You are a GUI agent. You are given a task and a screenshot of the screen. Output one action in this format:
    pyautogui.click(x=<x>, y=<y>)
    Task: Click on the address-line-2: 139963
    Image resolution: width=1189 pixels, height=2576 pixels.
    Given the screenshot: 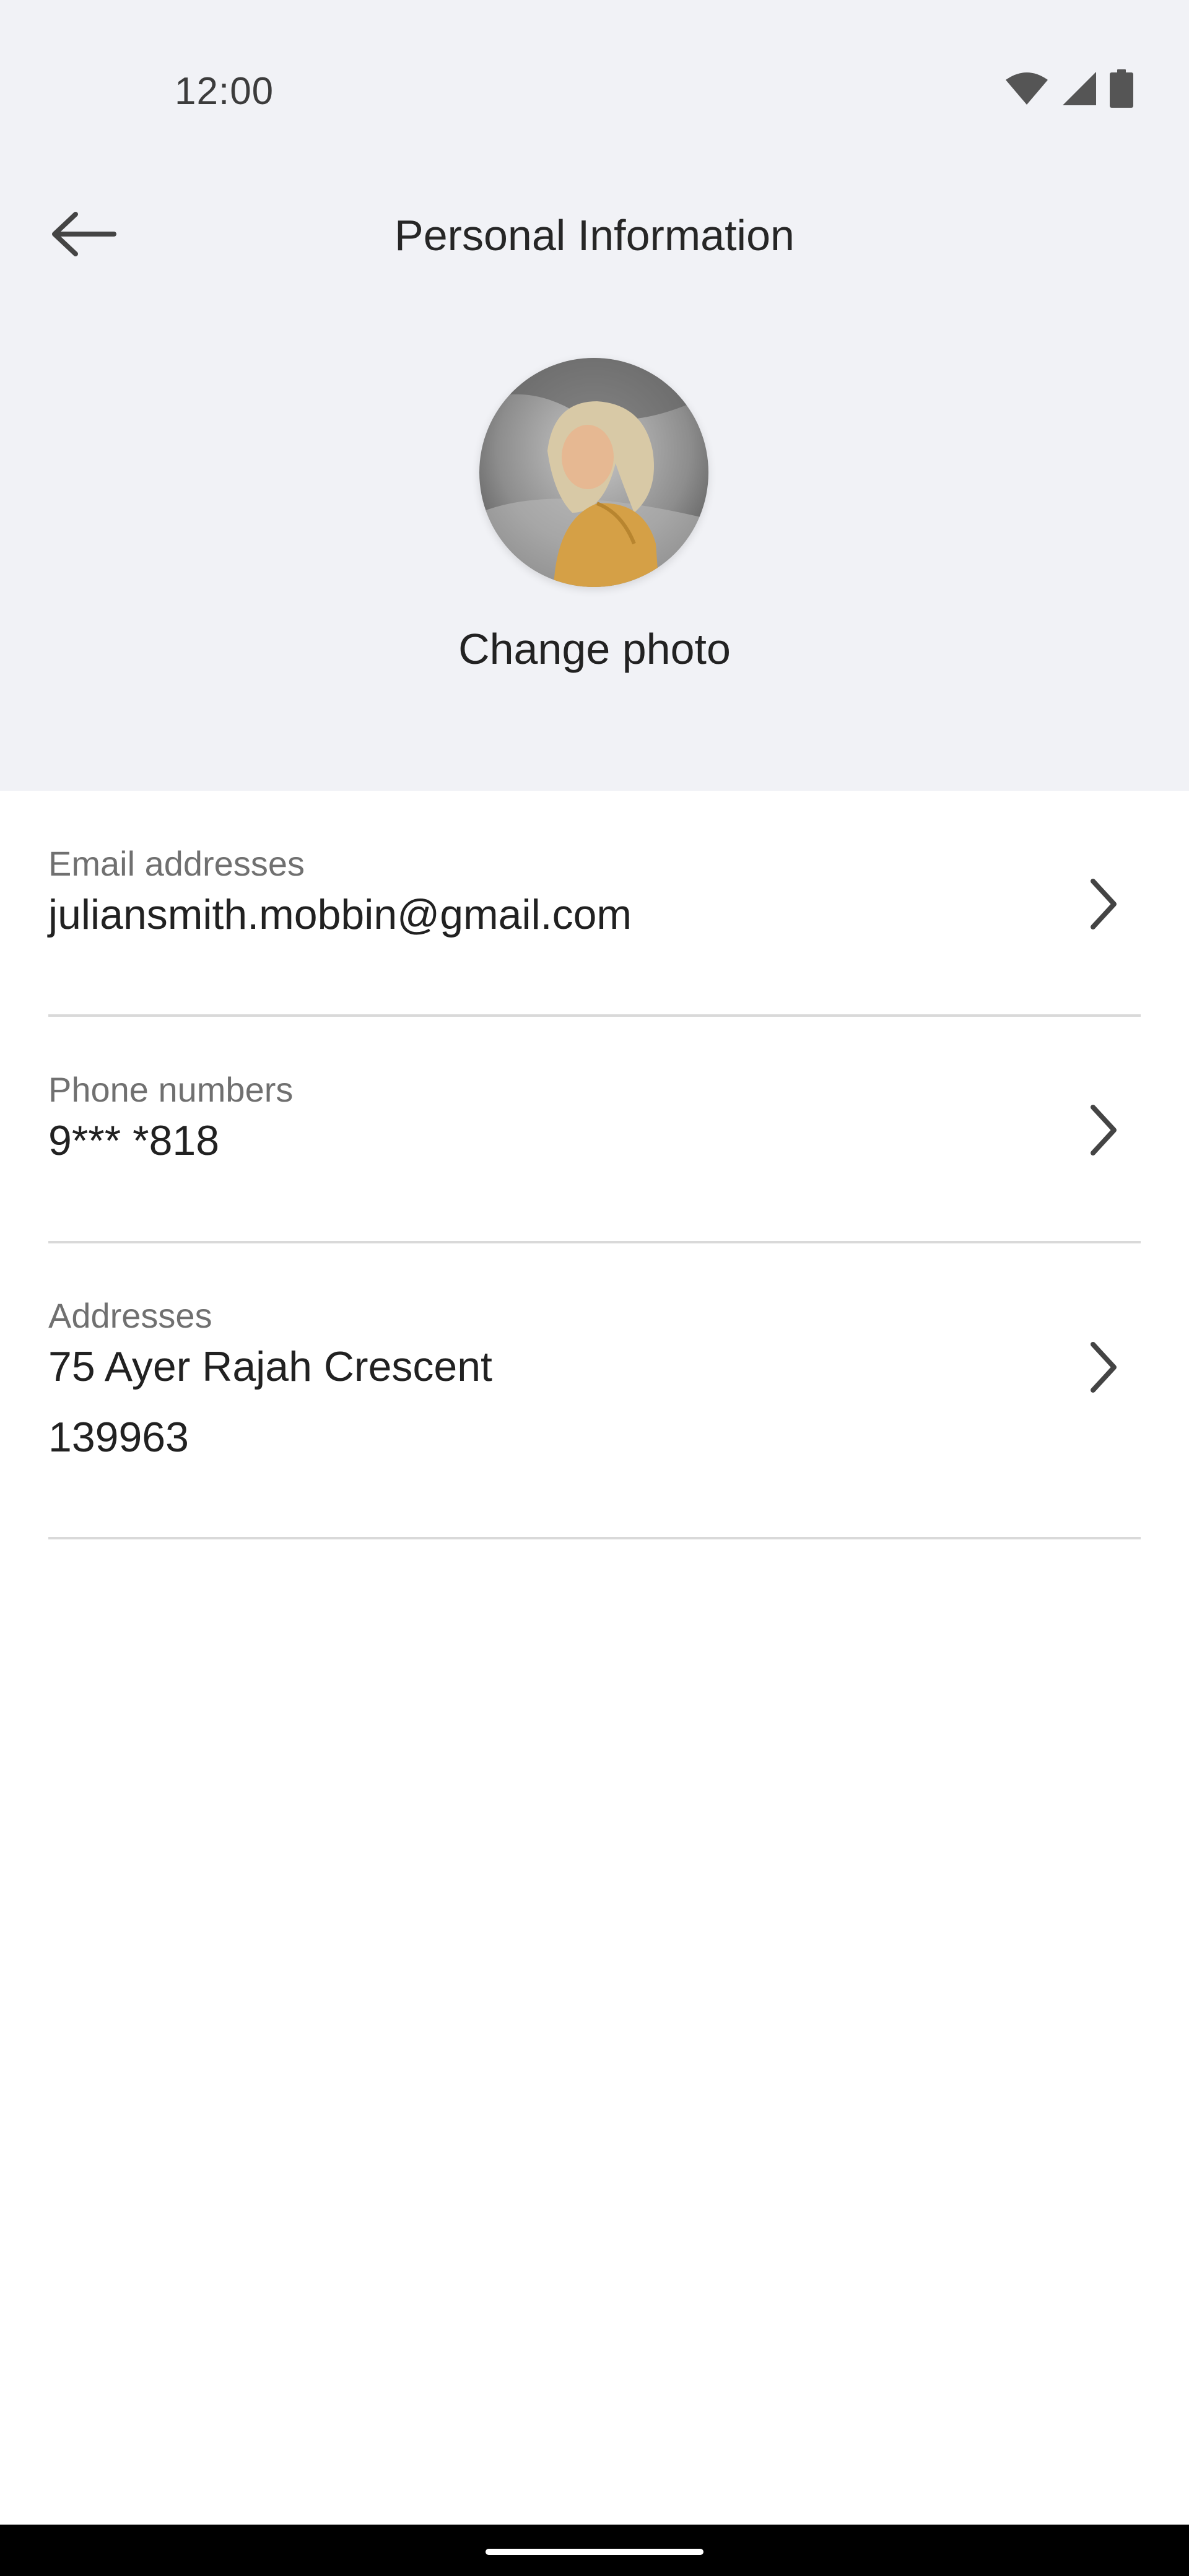 What is the action you would take?
    pyautogui.click(x=118, y=1438)
    